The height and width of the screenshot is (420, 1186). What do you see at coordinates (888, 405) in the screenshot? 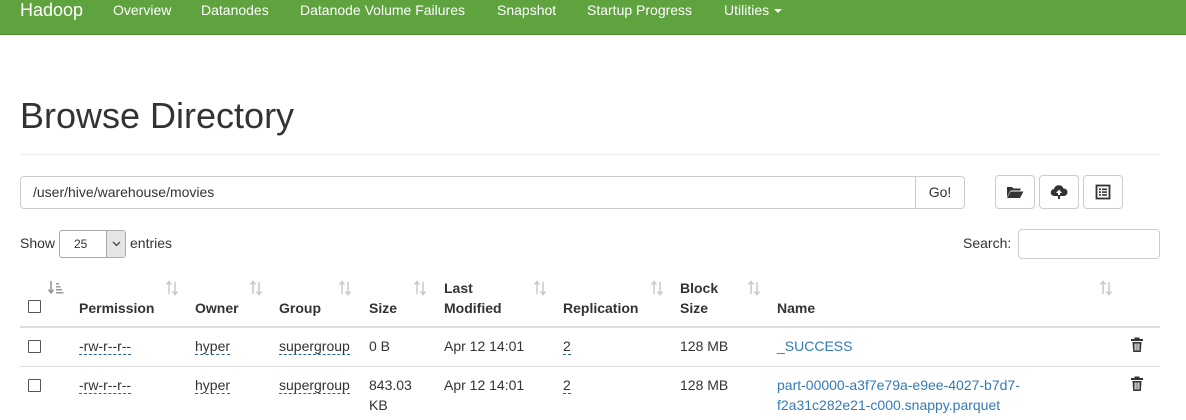
I see `file-name-link-cont: f2a31c282e21-c000.snappy.parquet` at bounding box center [888, 405].